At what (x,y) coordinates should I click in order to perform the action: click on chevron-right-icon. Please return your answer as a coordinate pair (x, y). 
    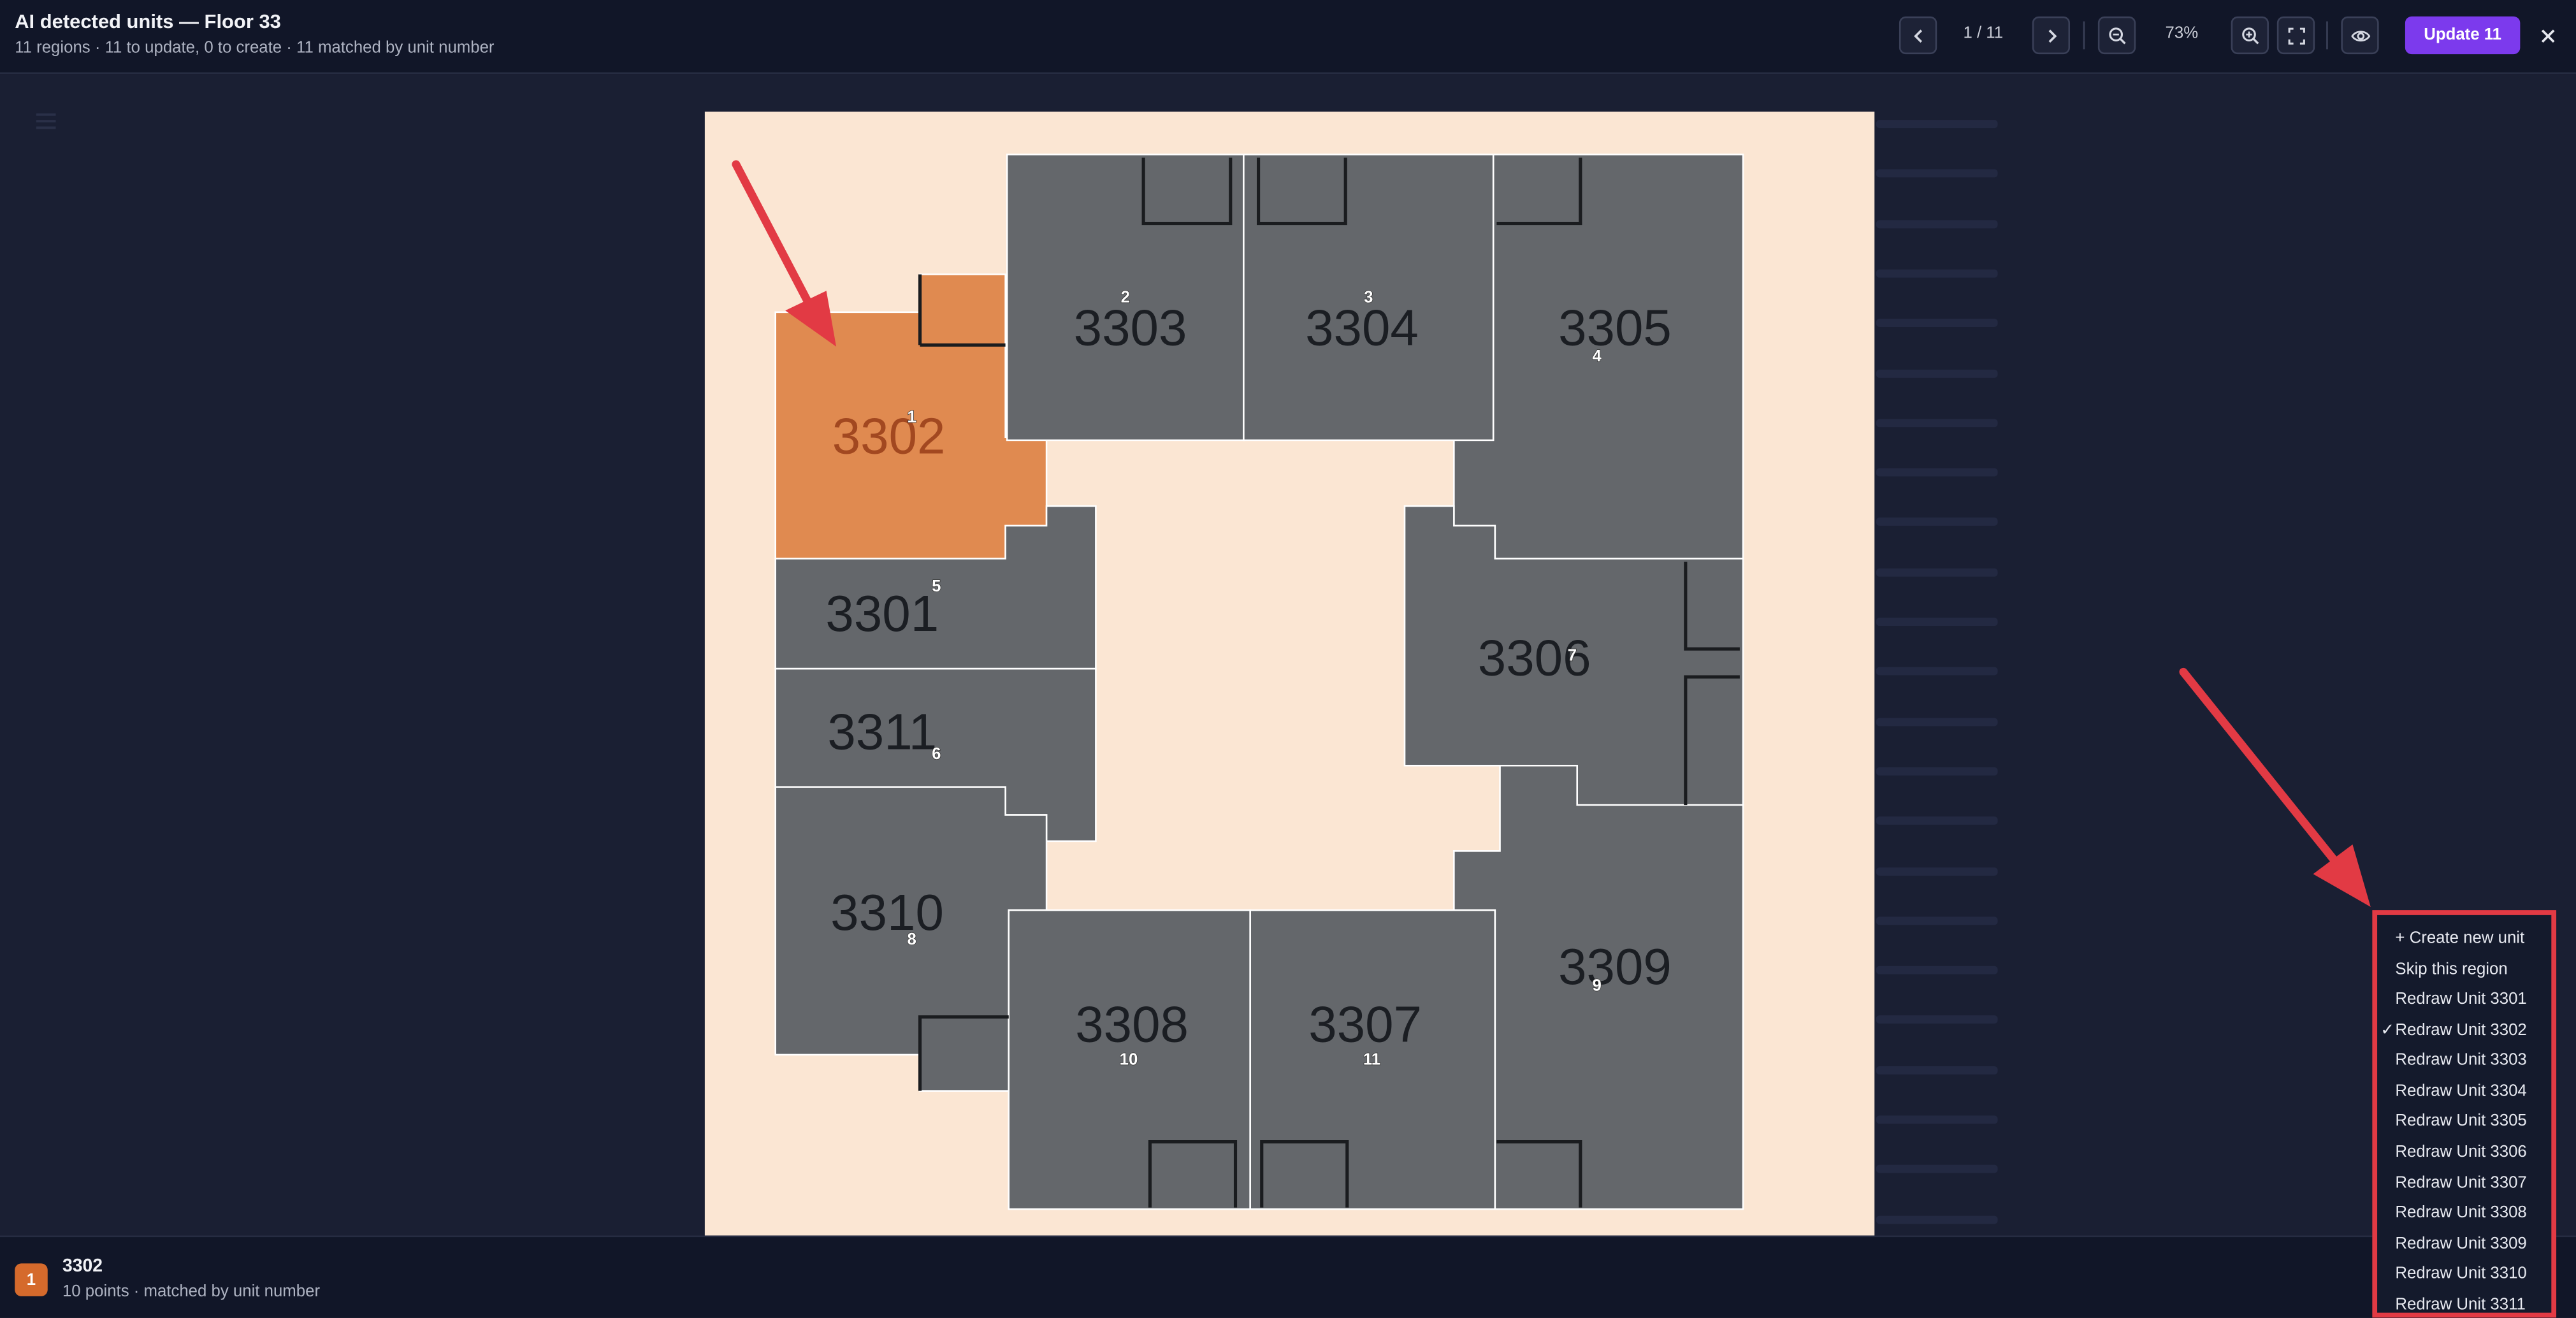
    Looking at the image, I should click on (2052, 35).